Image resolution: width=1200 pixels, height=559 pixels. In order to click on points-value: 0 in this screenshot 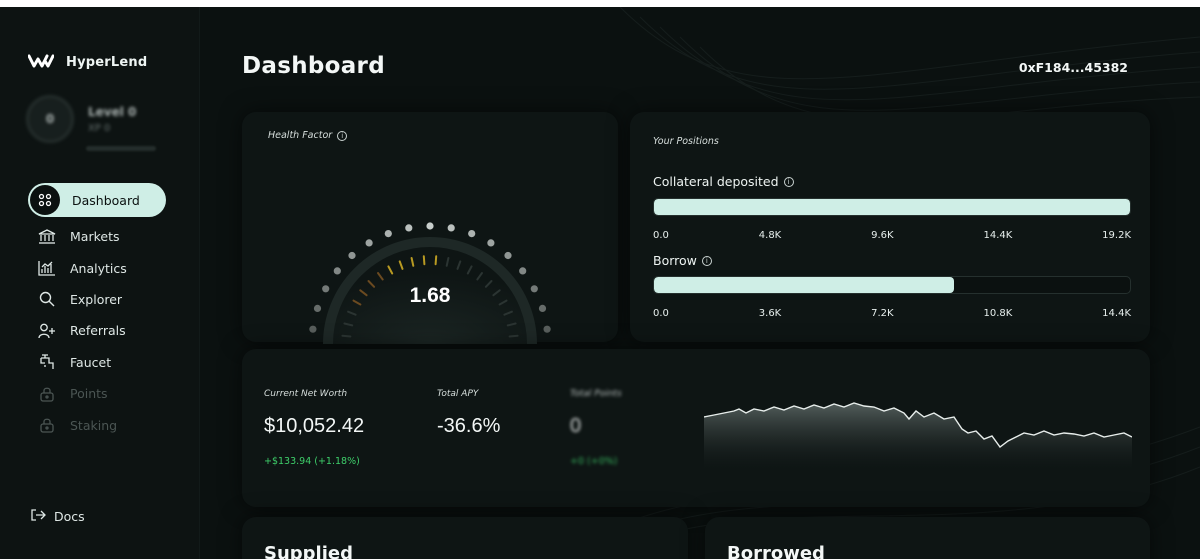, I will do `click(576, 426)`.